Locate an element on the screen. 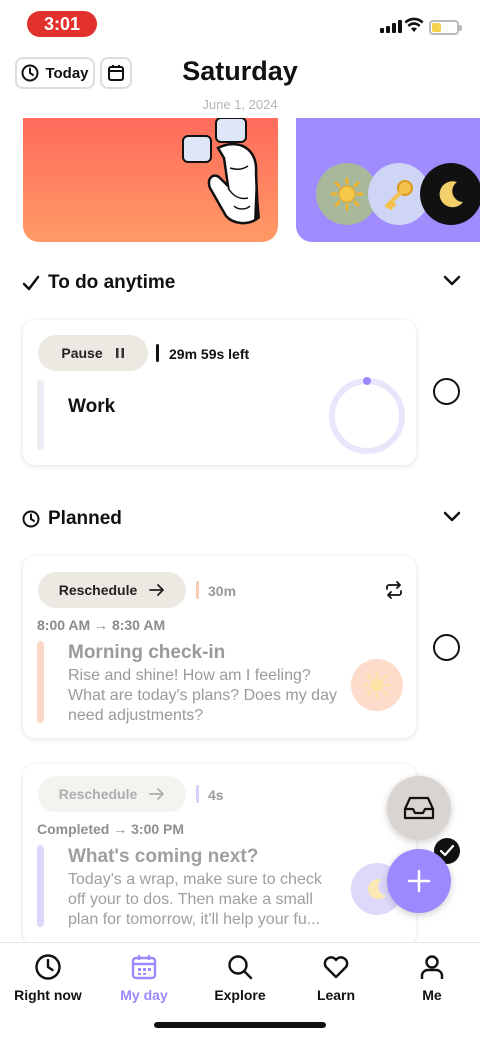 The height and width of the screenshot is (1039, 480). tab-label: My day is located at coordinates (144, 995).